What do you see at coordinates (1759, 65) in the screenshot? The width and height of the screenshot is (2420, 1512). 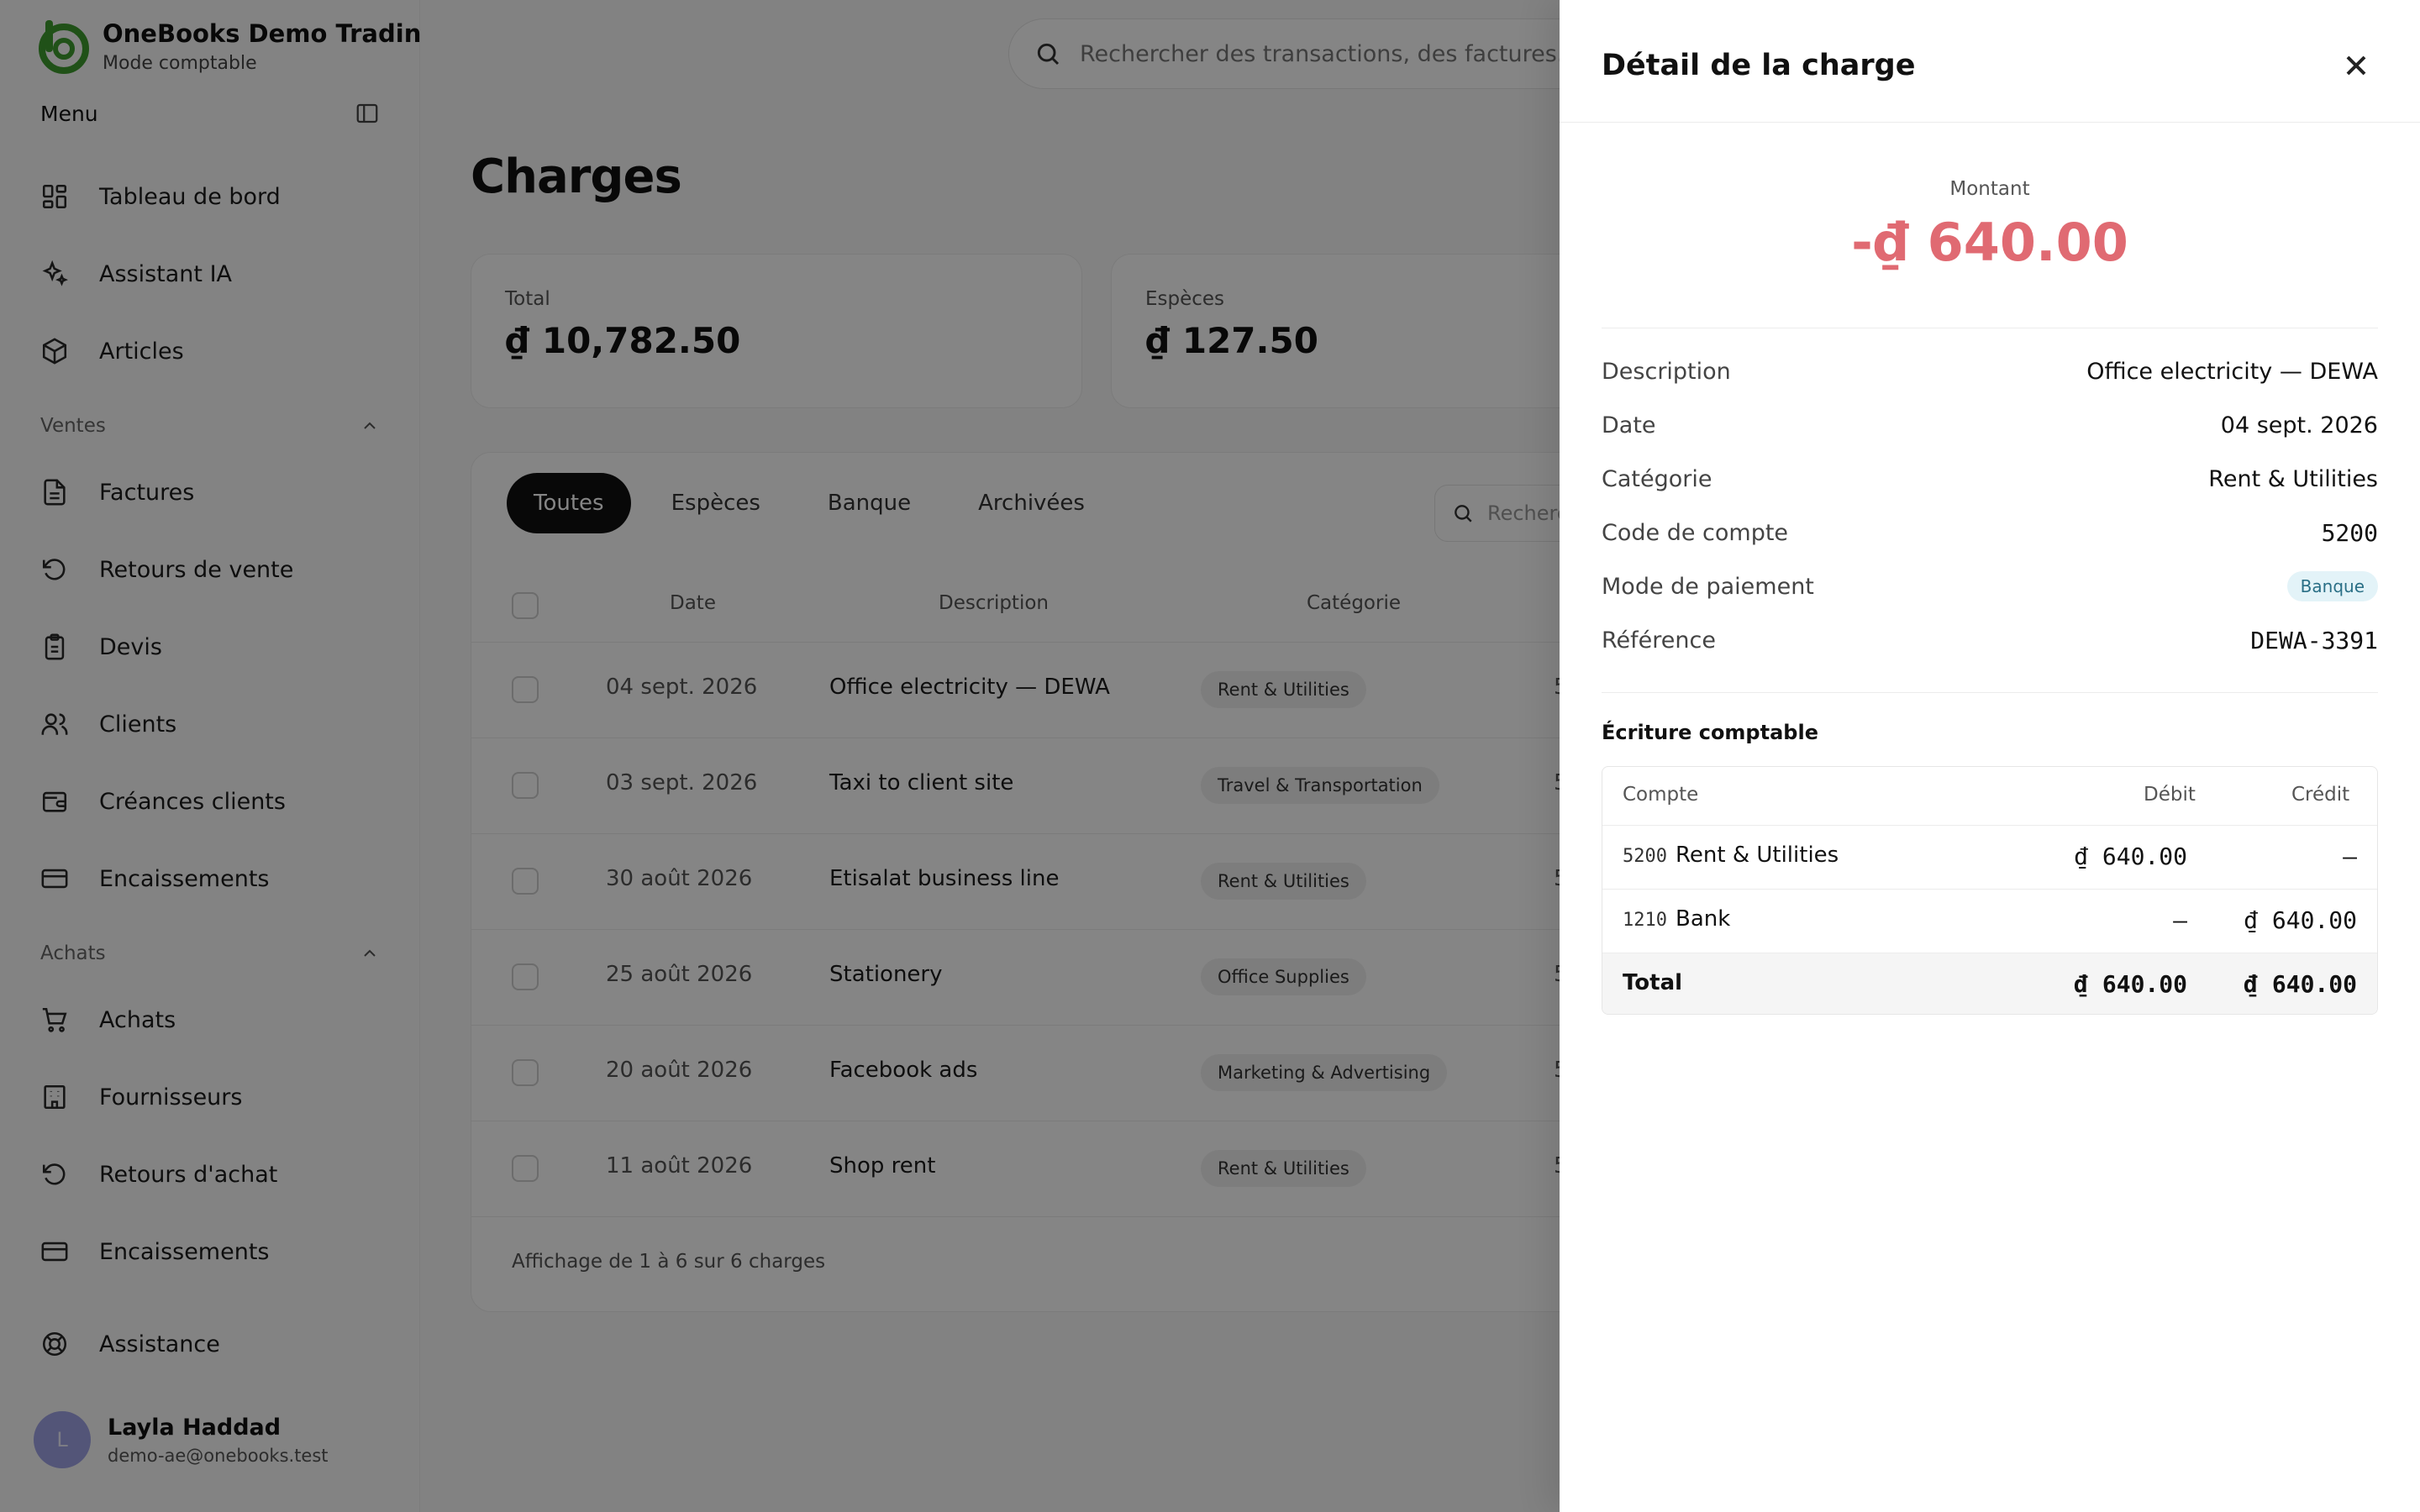 I see `drawer-title: Détail de la charge` at bounding box center [1759, 65].